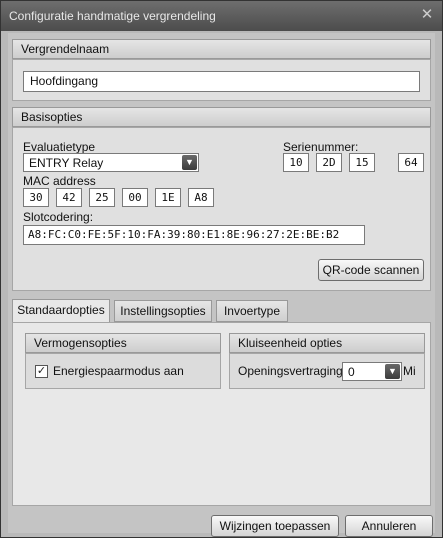 The image size is (443, 538). Describe the element at coordinates (275, 526) in the screenshot. I see `apply-changes-button: Wijzingen toepassen` at that location.